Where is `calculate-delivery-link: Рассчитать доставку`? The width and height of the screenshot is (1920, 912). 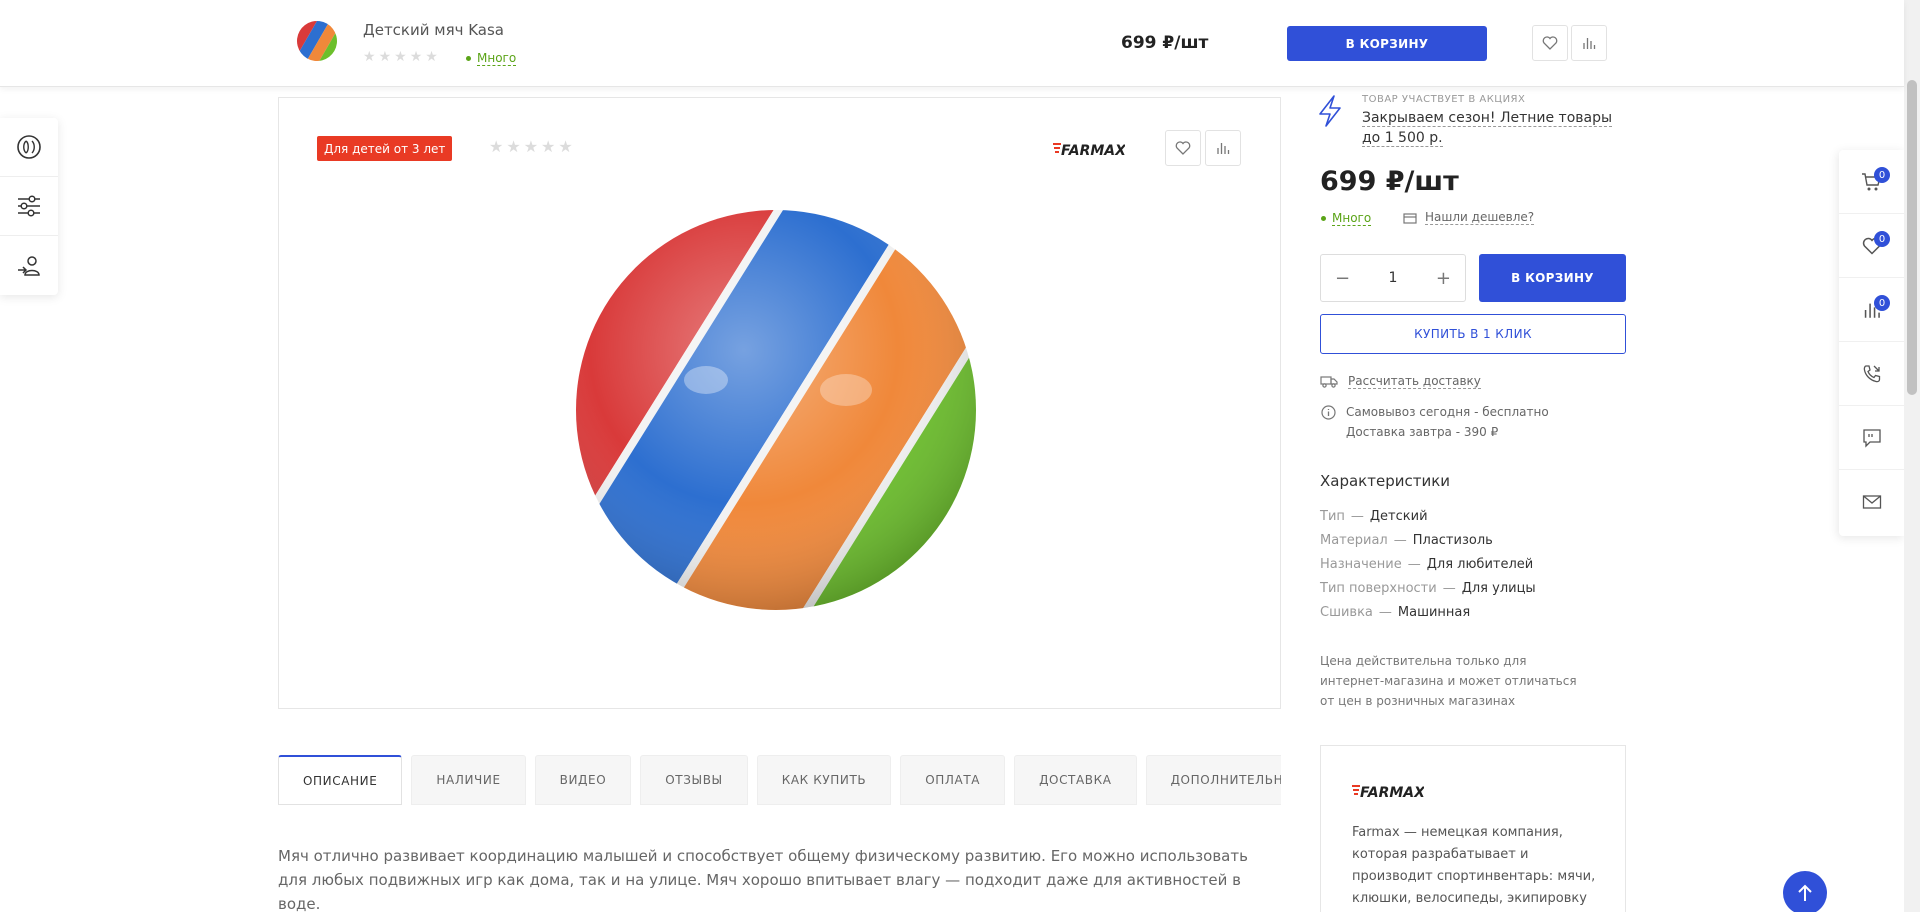 calculate-delivery-link: Рассчитать доставку is located at coordinates (1400, 381).